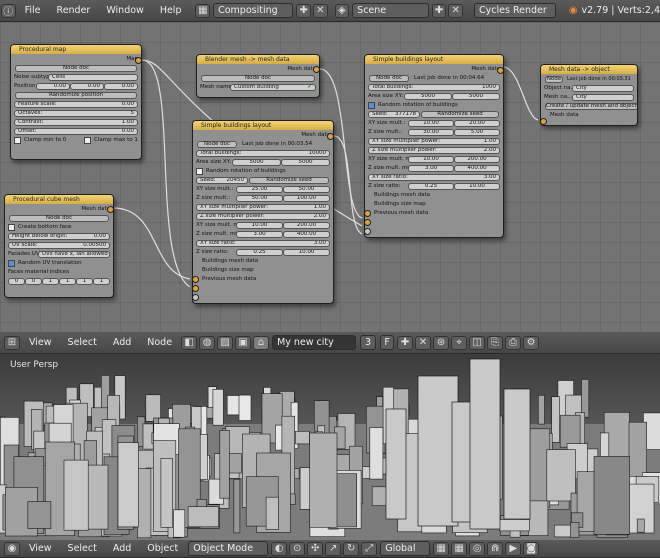 The width and height of the screenshot is (660, 558). What do you see at coordinates (12, 342) in the screenshot?
I see `node-editor-type-icon: ⊞` at bounding box center [12, 342].